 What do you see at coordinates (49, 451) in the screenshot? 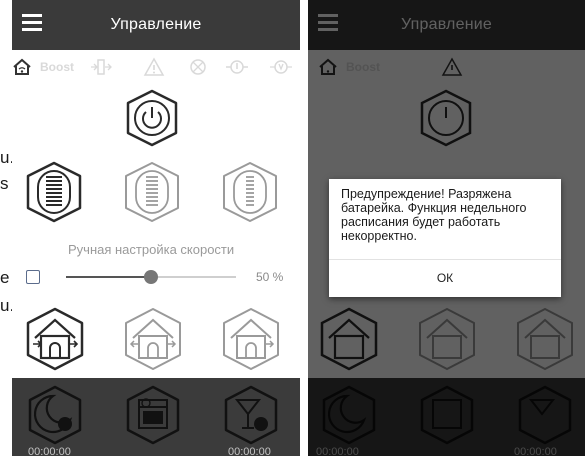
I see `night-timer: 00:00:00` at bounding box center [49, 451].